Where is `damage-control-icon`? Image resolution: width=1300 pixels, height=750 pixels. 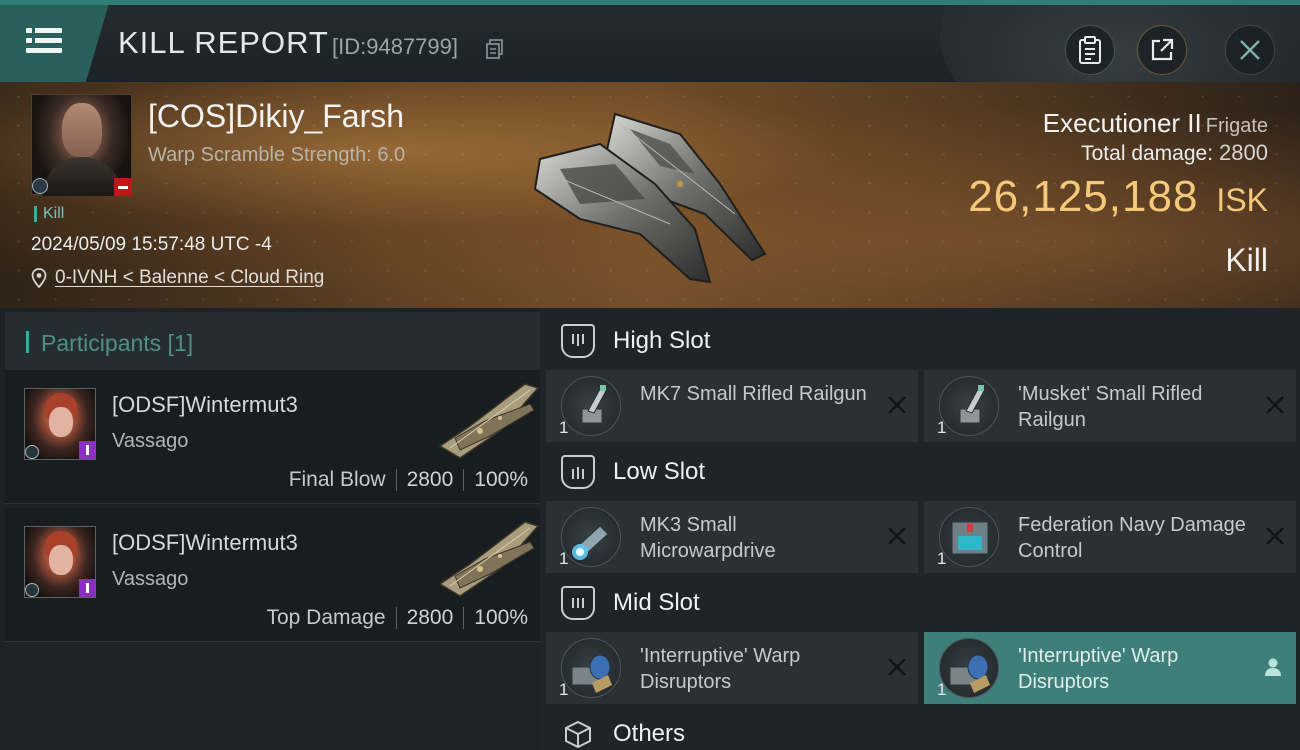
damage-control-icon is located at coordinates (969, 537).